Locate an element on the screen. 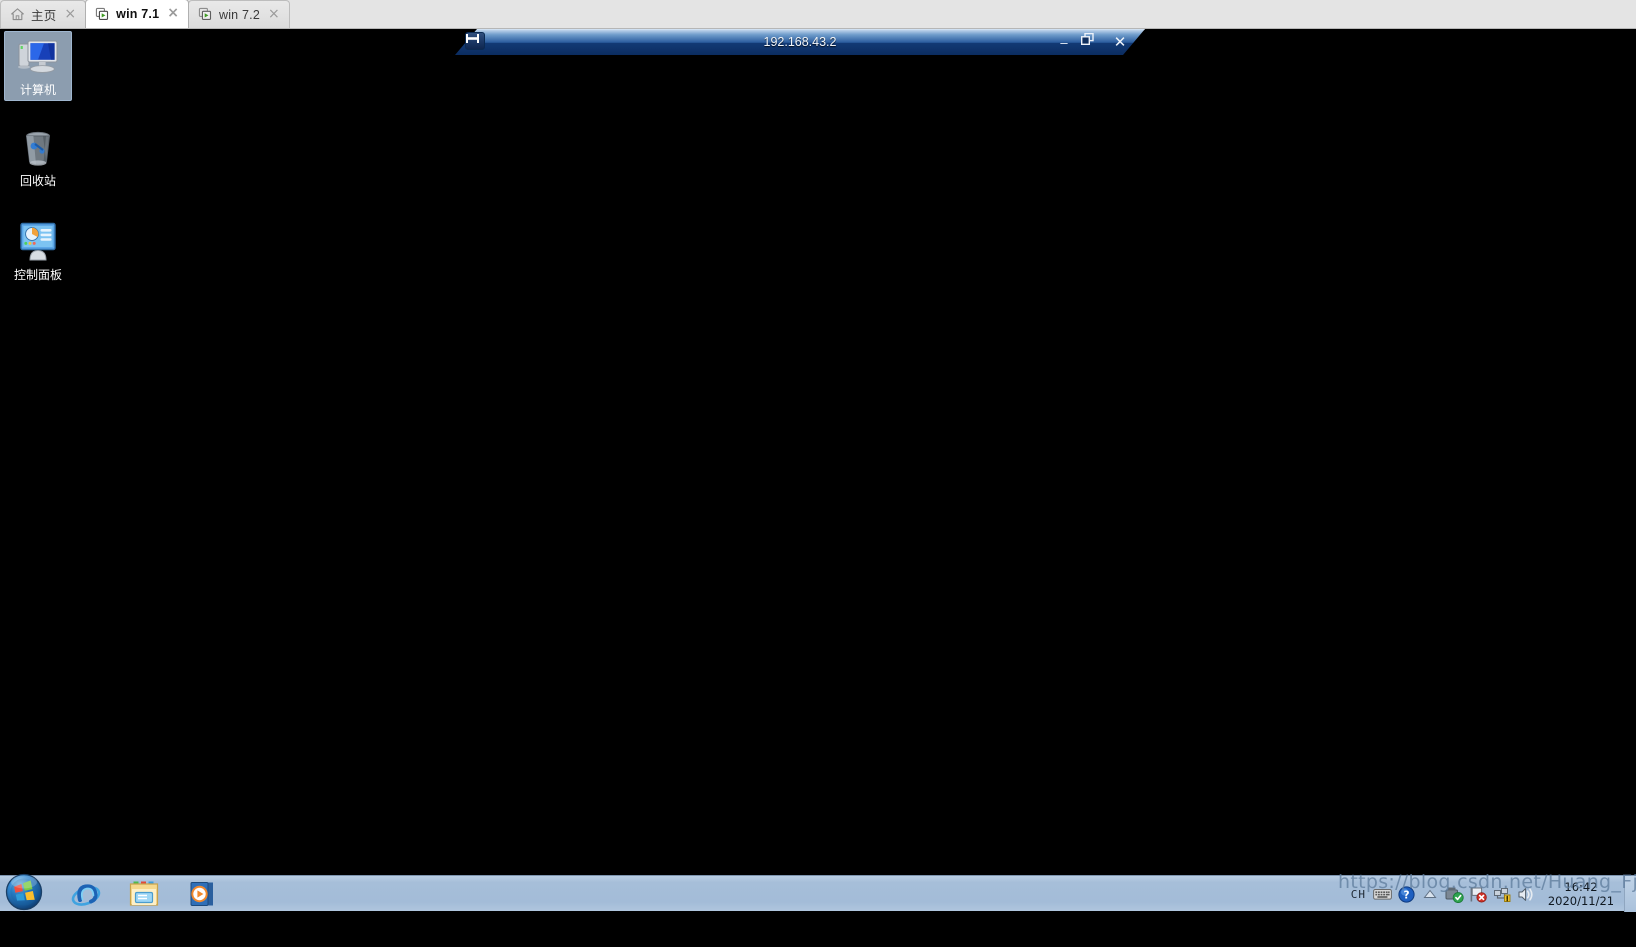 Image resolution: width=1636 pixels, height=947 pixels. taskbar-windows-explorer is located at coordinates (144, 894).